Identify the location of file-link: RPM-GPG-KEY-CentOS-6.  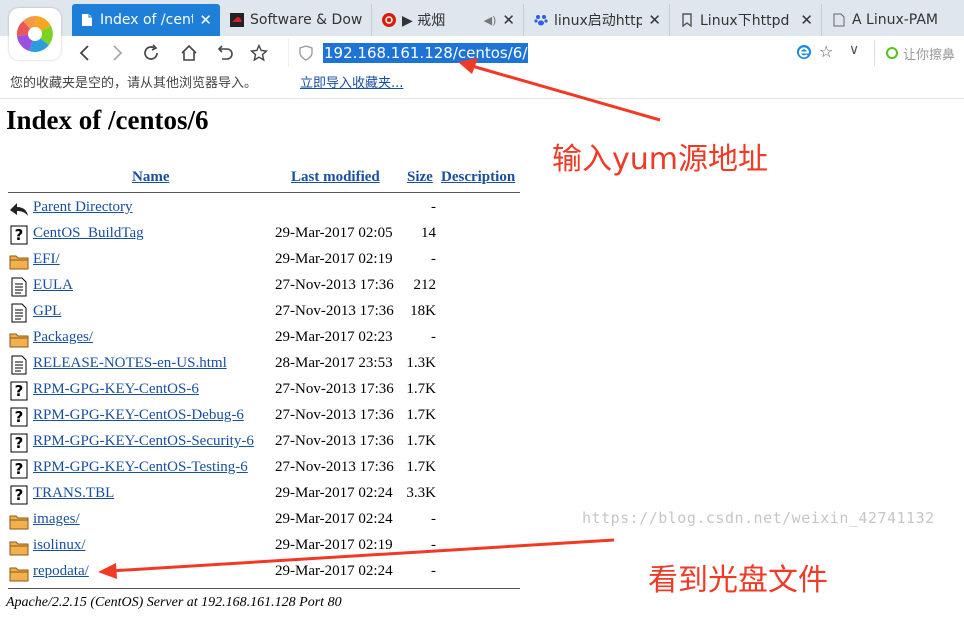
(116, 389).